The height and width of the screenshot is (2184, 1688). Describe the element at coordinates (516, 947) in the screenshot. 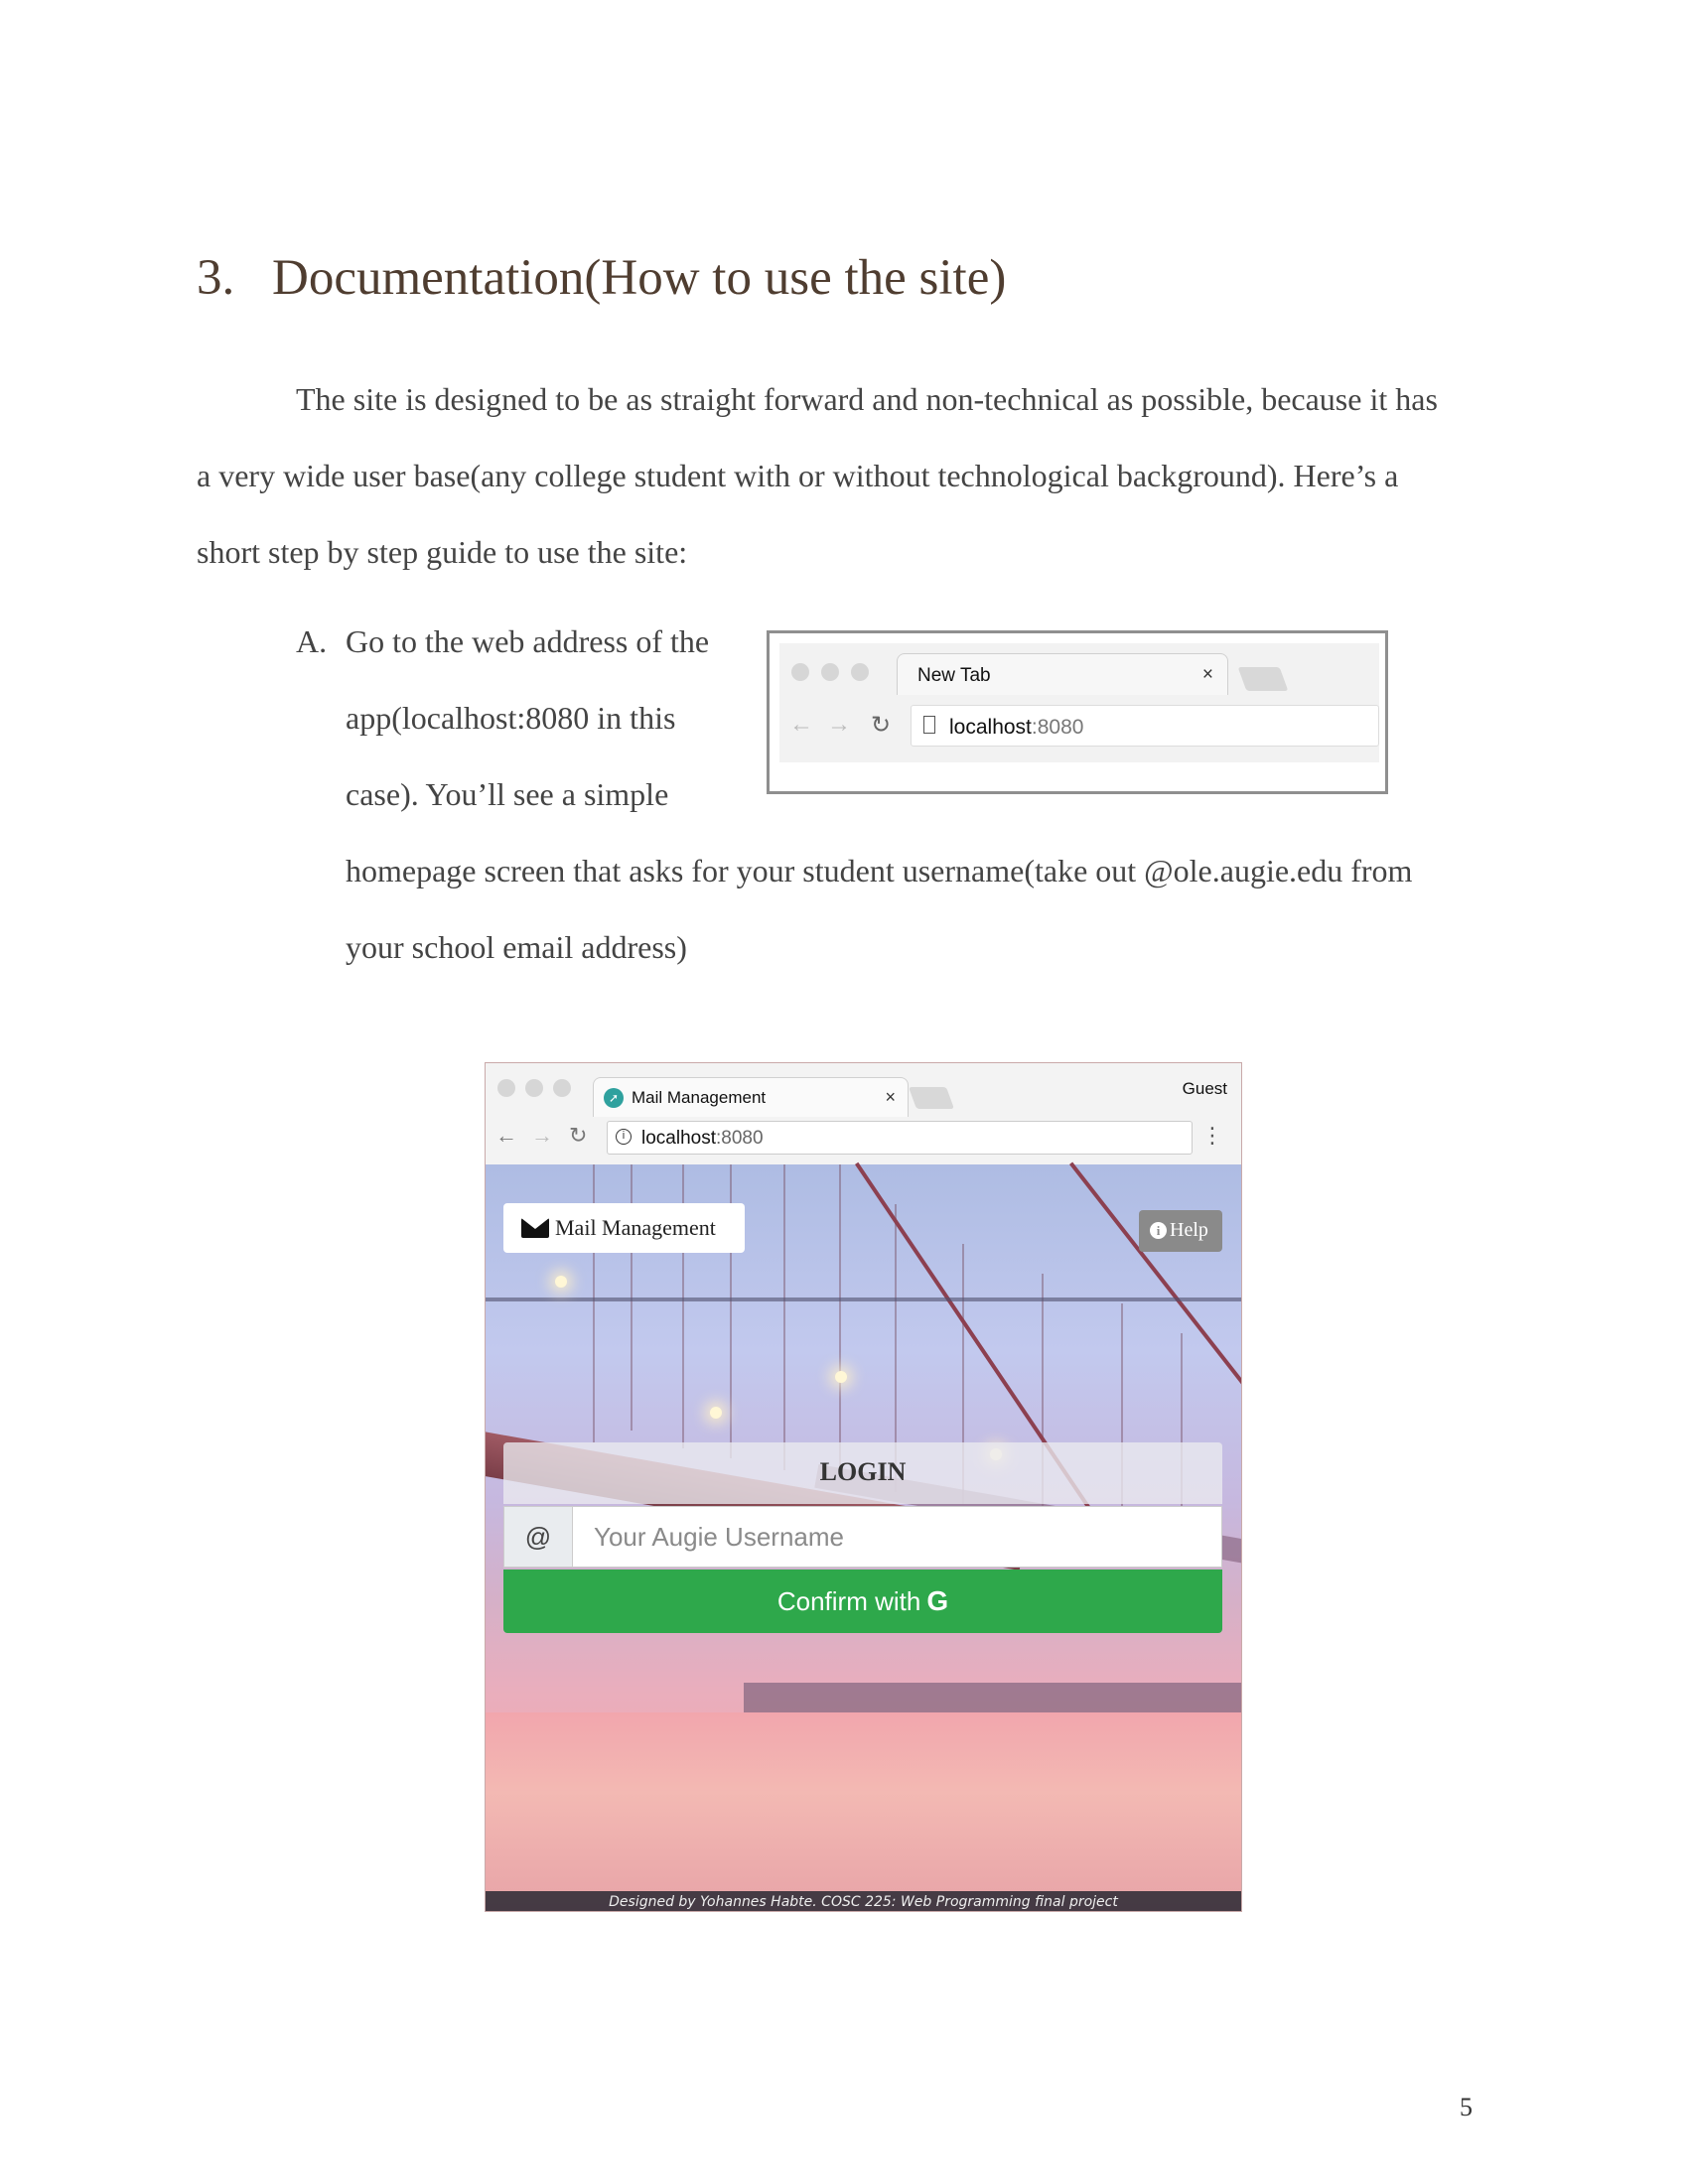

I see `step-a-line-5: your school email address)` at that location.